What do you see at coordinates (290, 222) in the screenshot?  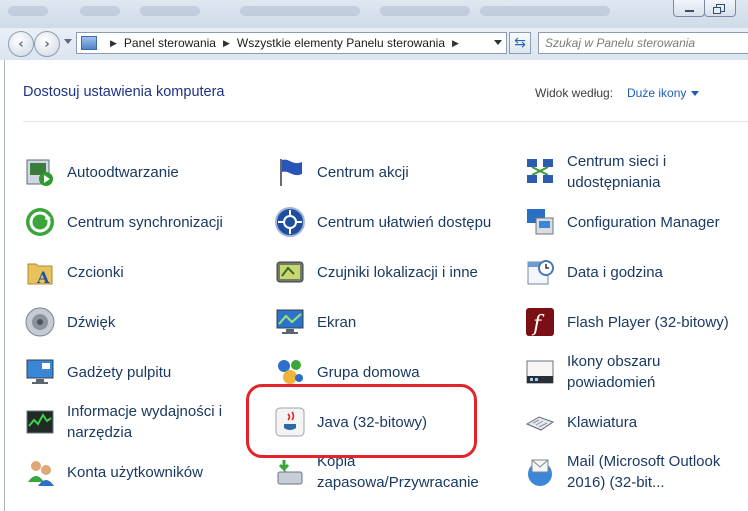 I see `accessibility-icon` at bounding box center [290, 222].